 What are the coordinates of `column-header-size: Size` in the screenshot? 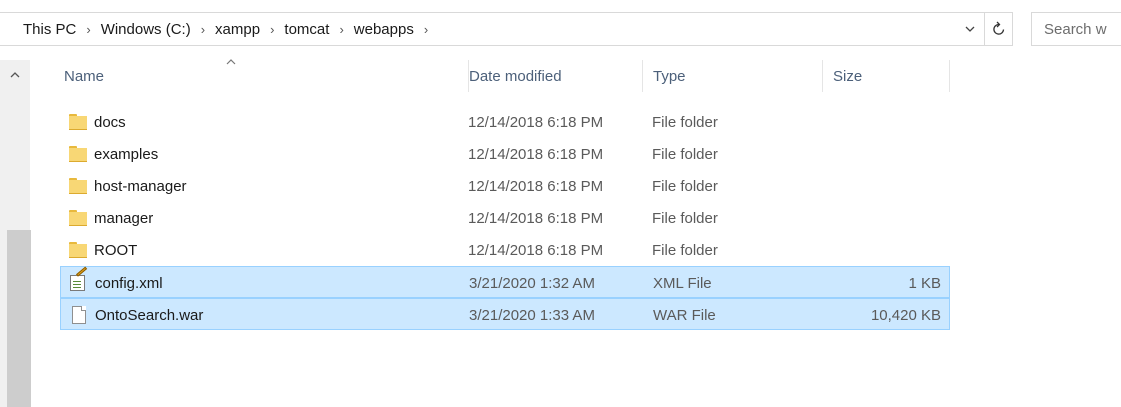 It's located at (886, 76).